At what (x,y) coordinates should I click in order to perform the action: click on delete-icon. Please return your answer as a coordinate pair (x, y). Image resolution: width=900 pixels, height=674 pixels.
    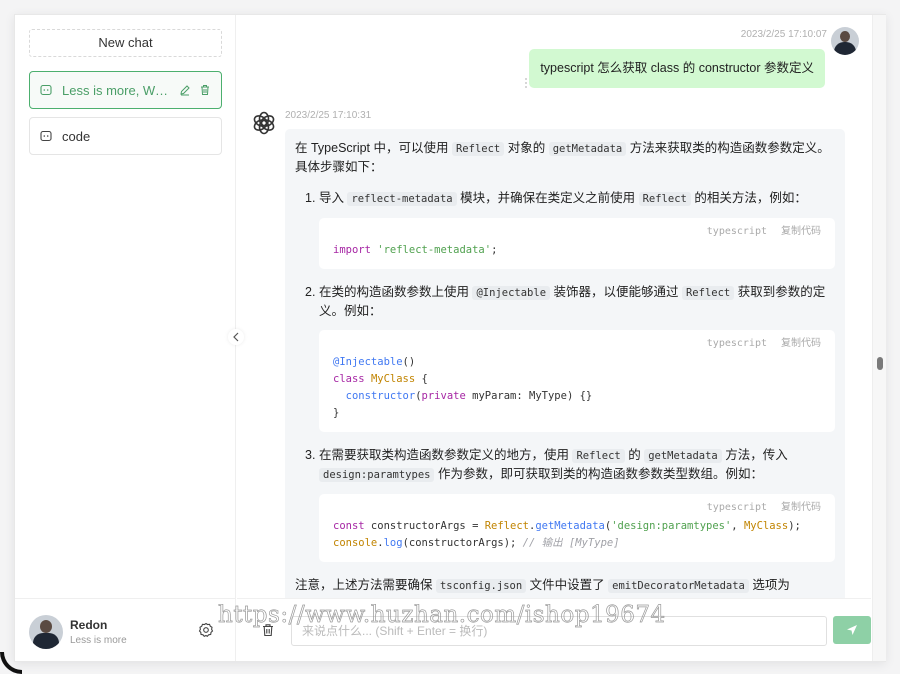
    Looking at the image, I should click on (205, 90).